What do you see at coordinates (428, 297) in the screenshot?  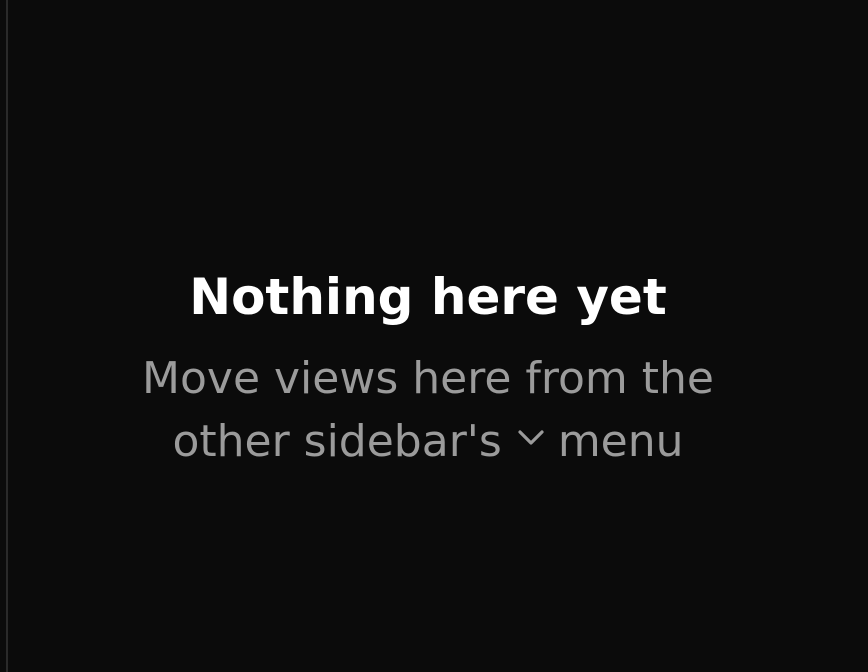 I see `empty-state-title: Nothing here yet` at bounding box center [428, 297].